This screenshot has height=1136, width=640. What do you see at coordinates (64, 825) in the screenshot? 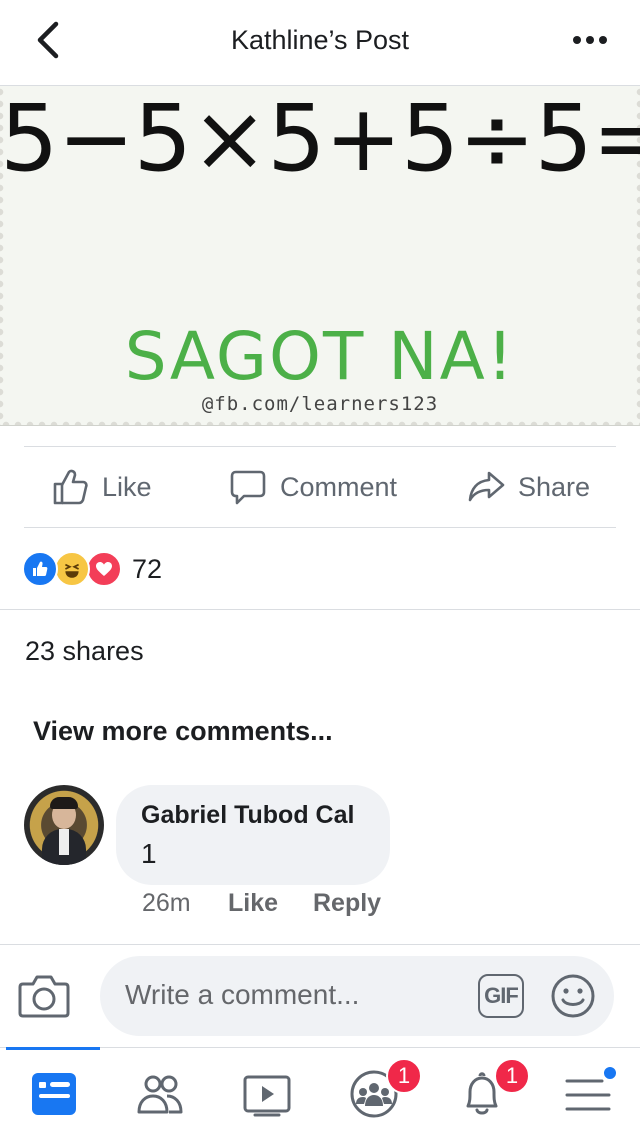
I see `avatar` at bounding box center [64, 825].